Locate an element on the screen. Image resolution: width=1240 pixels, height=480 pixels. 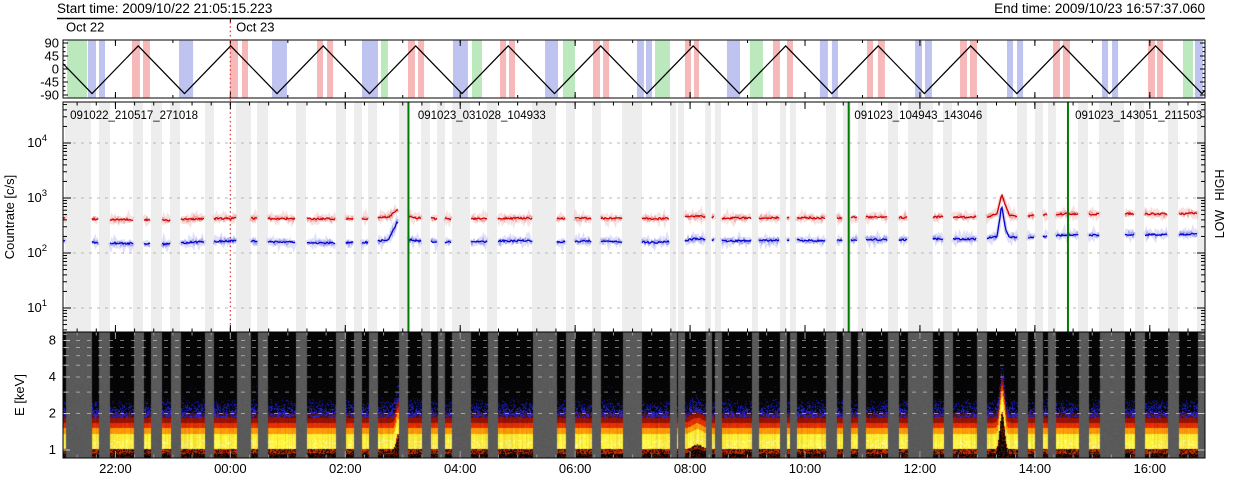
y-tick-label: 1 is located at coordinates (52, 449).